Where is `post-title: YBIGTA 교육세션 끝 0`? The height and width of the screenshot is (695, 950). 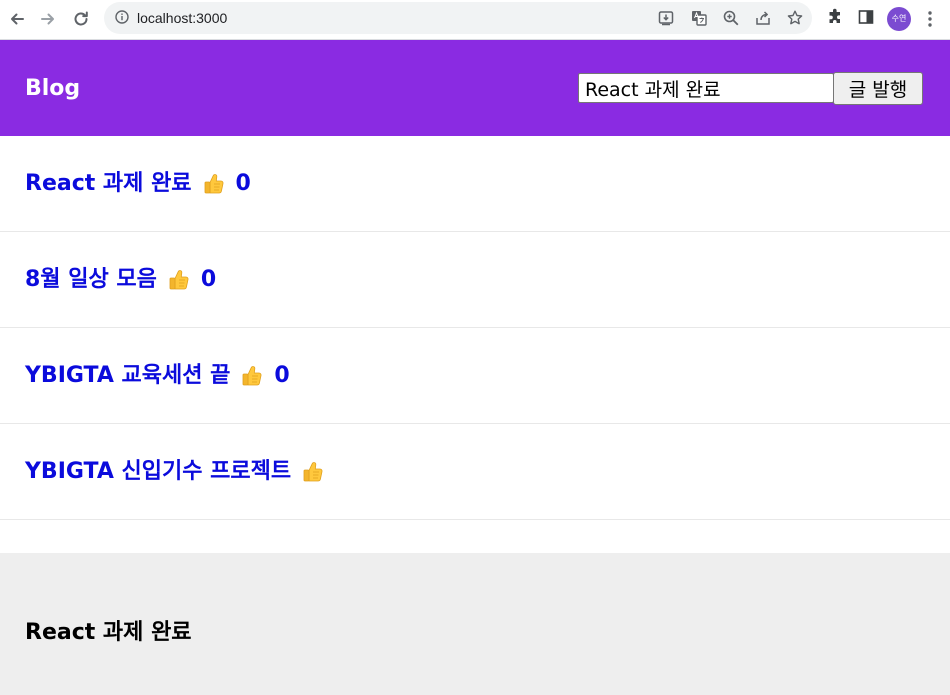
post-title: YBIGTA 교육세션 끝 0 is located at coordinates (157, 376).